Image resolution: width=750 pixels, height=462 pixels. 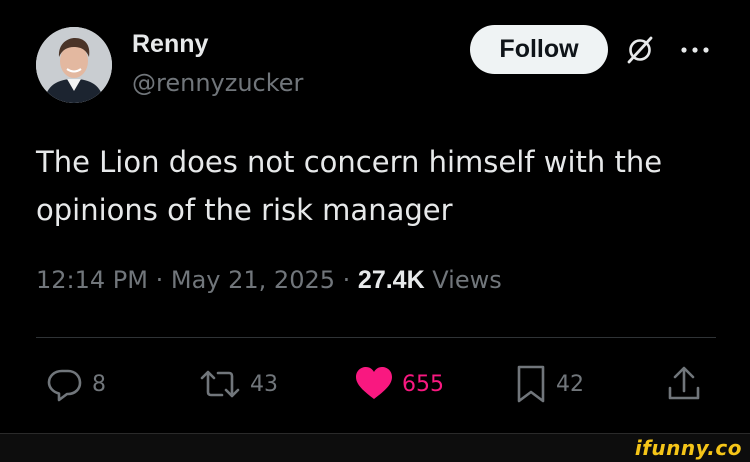 What do you see at coordinates (539, 49) in the screenshot?
I see `follow-button: Follow` at bounding box center [539, 49].